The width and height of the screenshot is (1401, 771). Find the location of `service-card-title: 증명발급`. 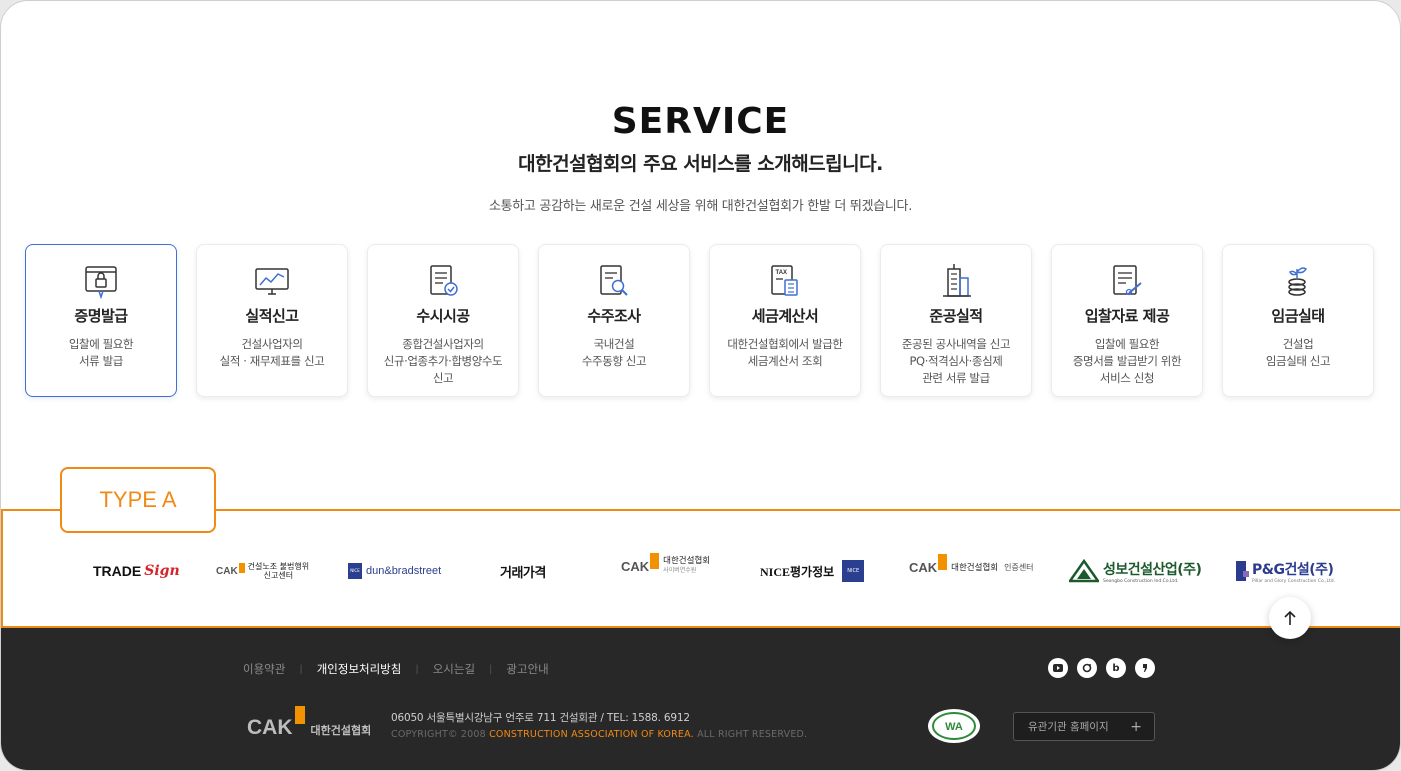

service-card-title: 증명발급 is located at coordinates (101, 316).